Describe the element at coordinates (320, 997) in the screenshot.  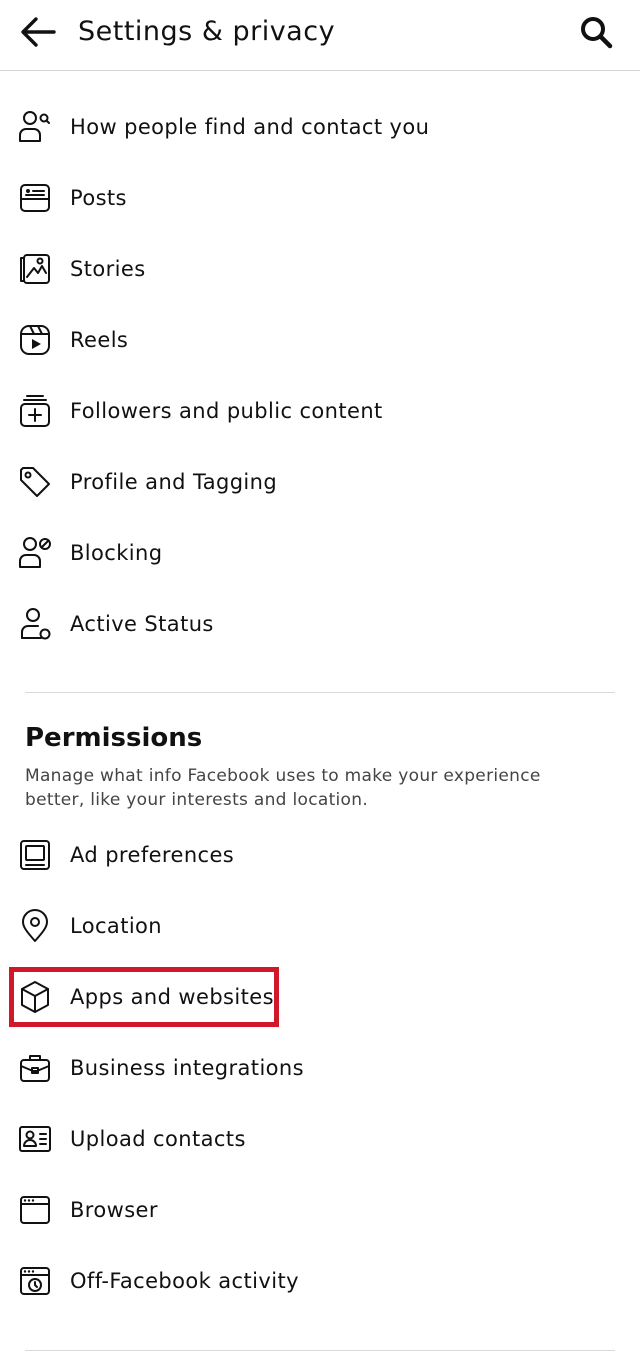
I see `menu-item-apps-websites: Apps and websites` at that location.